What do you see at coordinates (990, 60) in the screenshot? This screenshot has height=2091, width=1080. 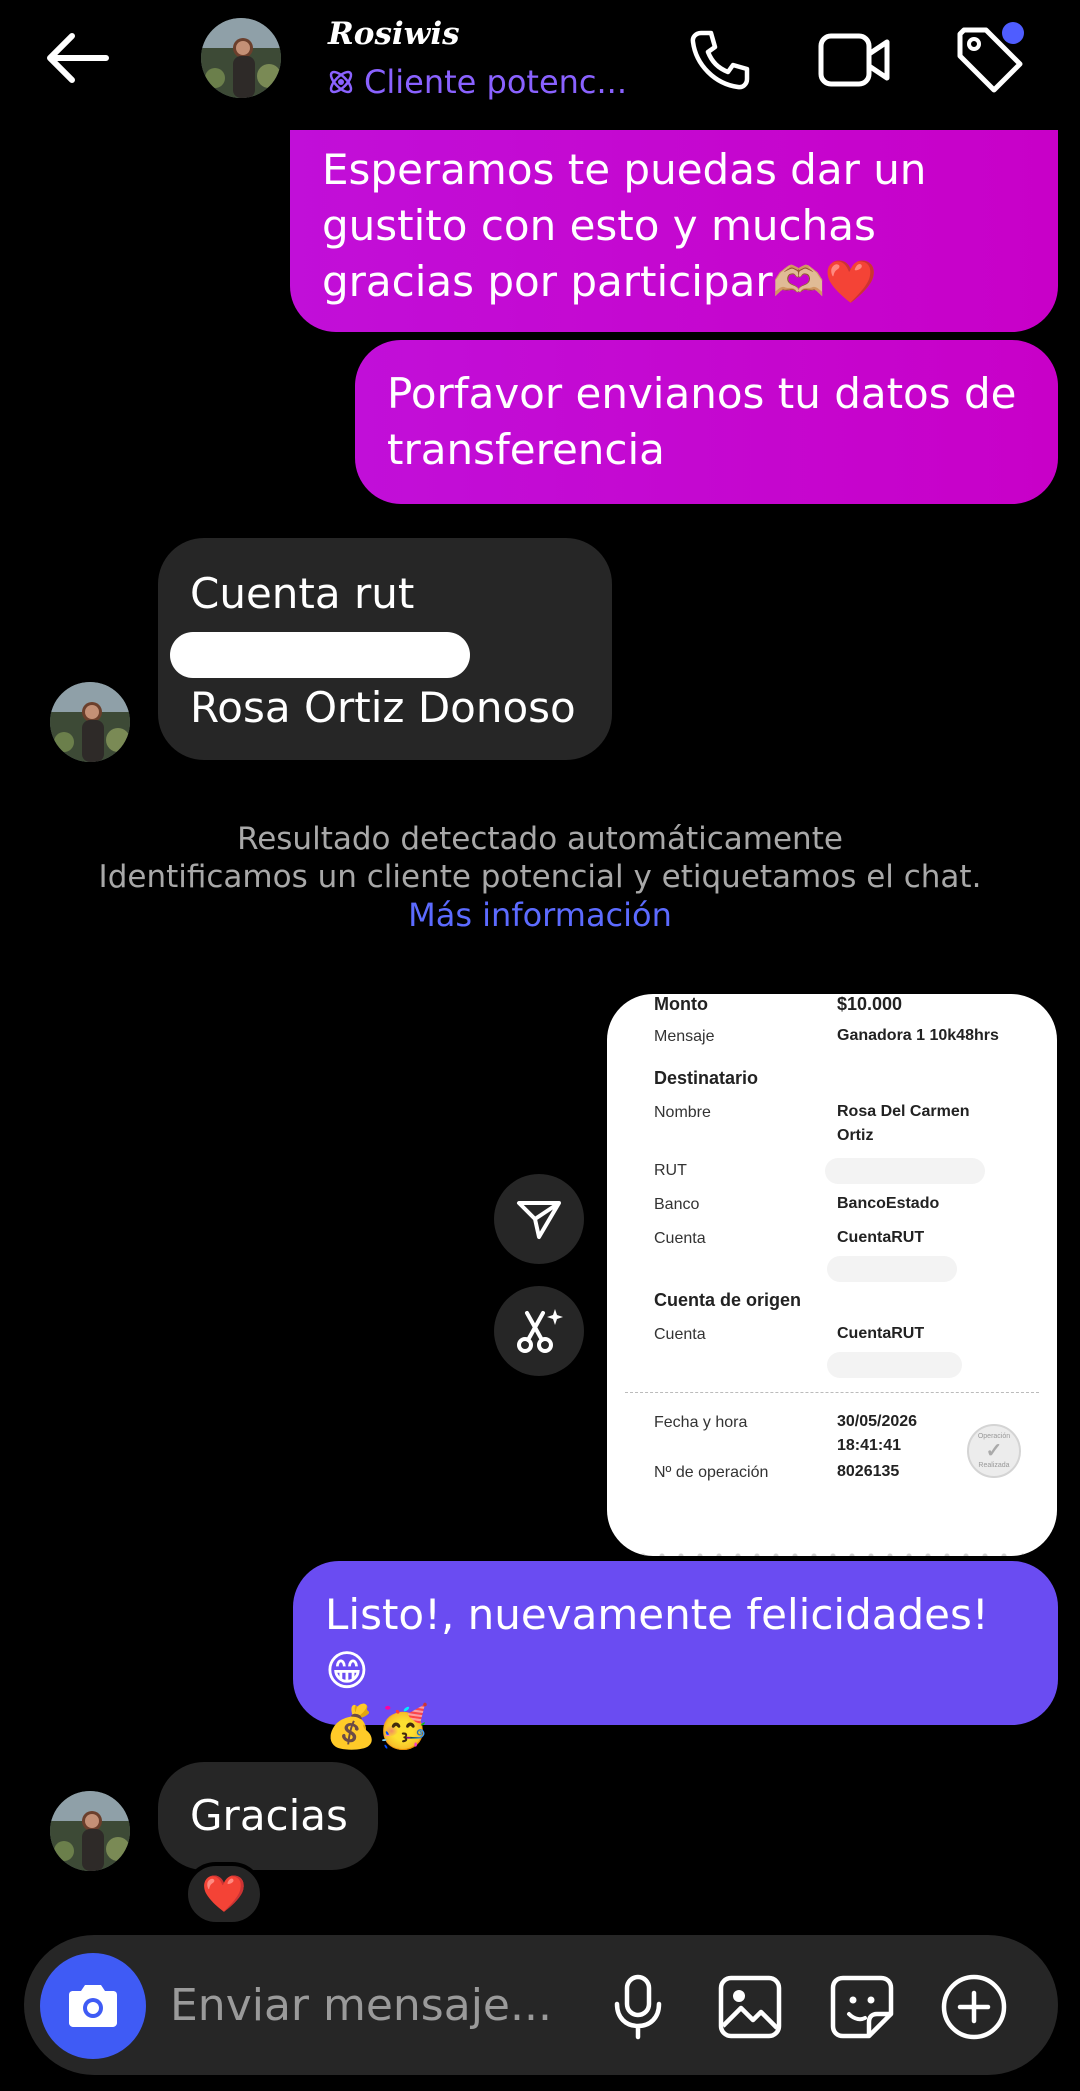 I see `tag-icon` at bounding box center [990, 60].